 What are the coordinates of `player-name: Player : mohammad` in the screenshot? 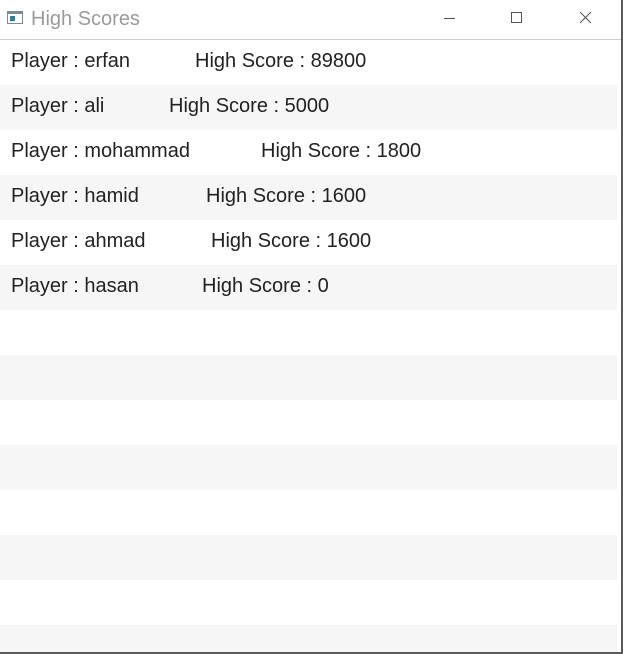 It's located at (100, 151).